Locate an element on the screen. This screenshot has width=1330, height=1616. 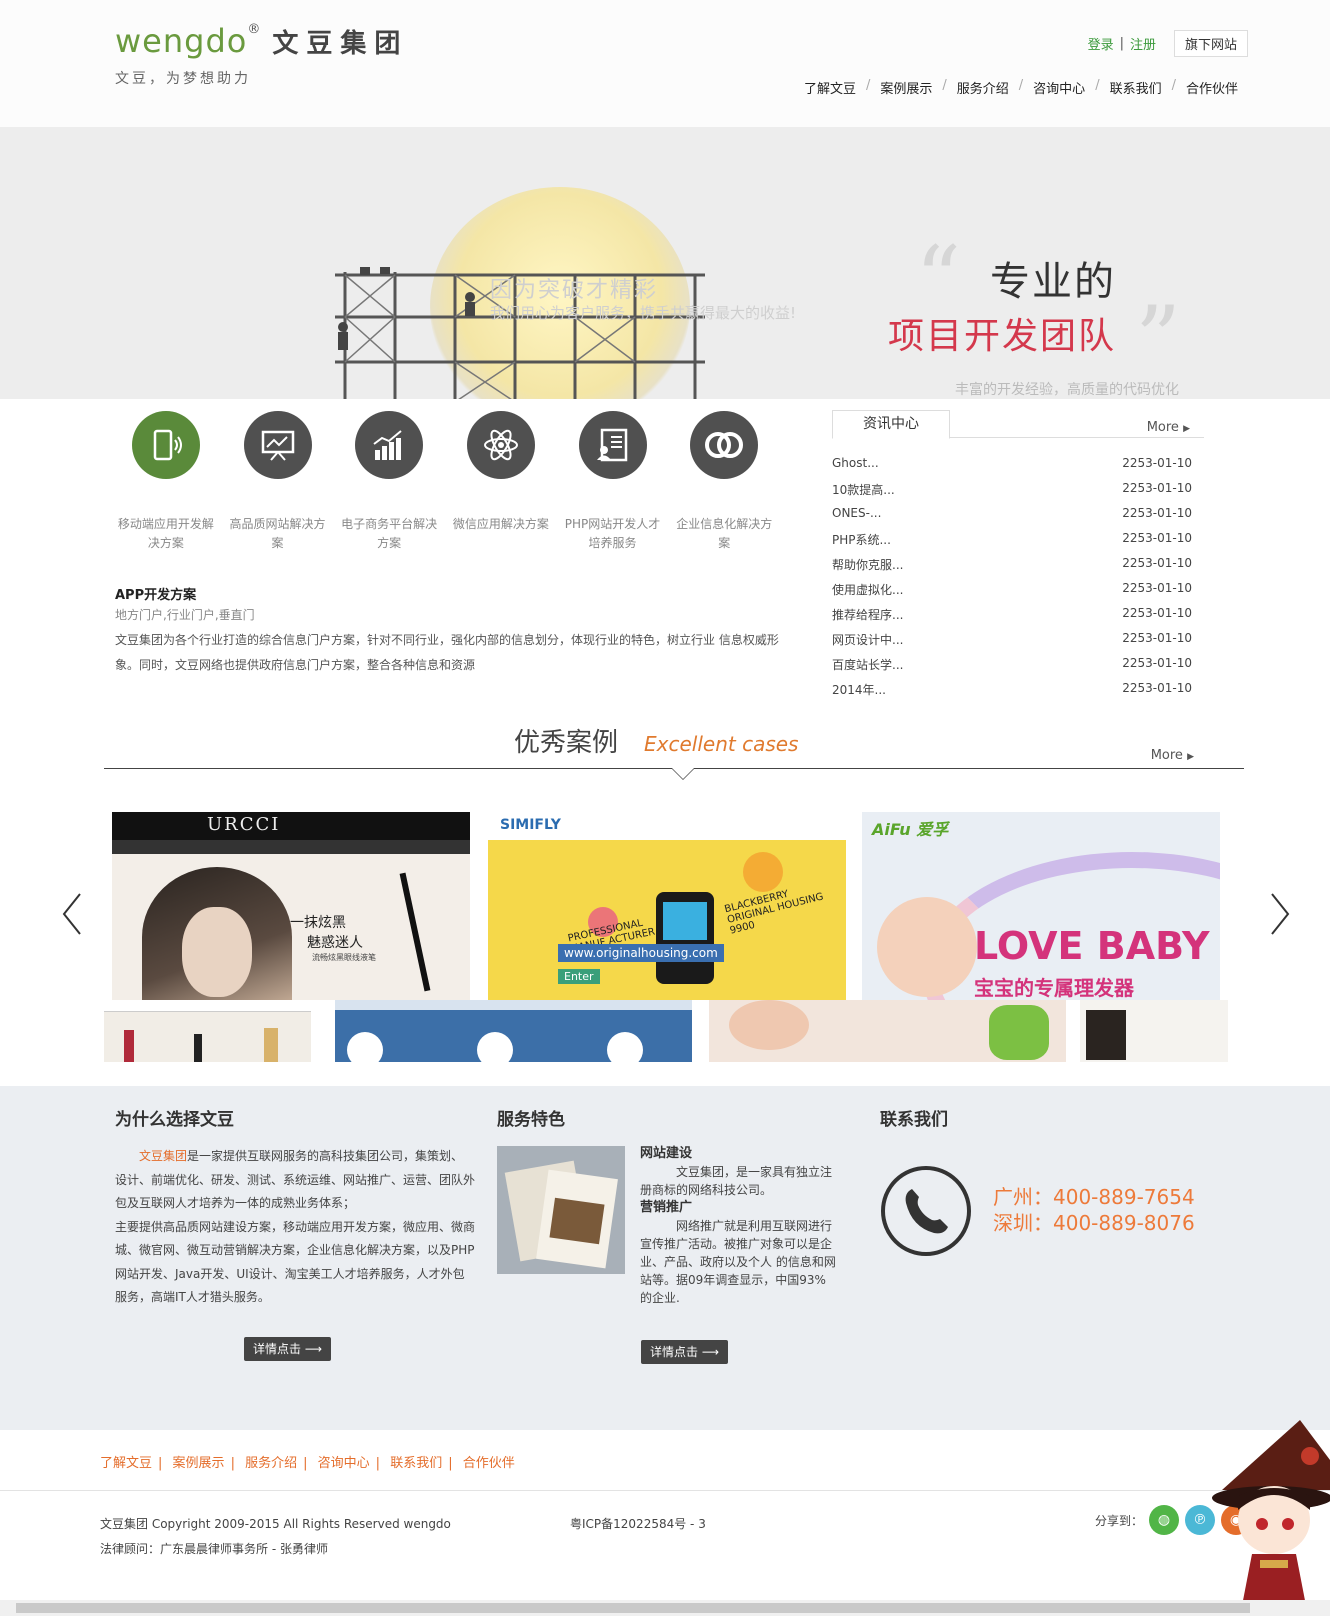
footer-link-contact: 联系我们 is located at coordinates (416, 1463).